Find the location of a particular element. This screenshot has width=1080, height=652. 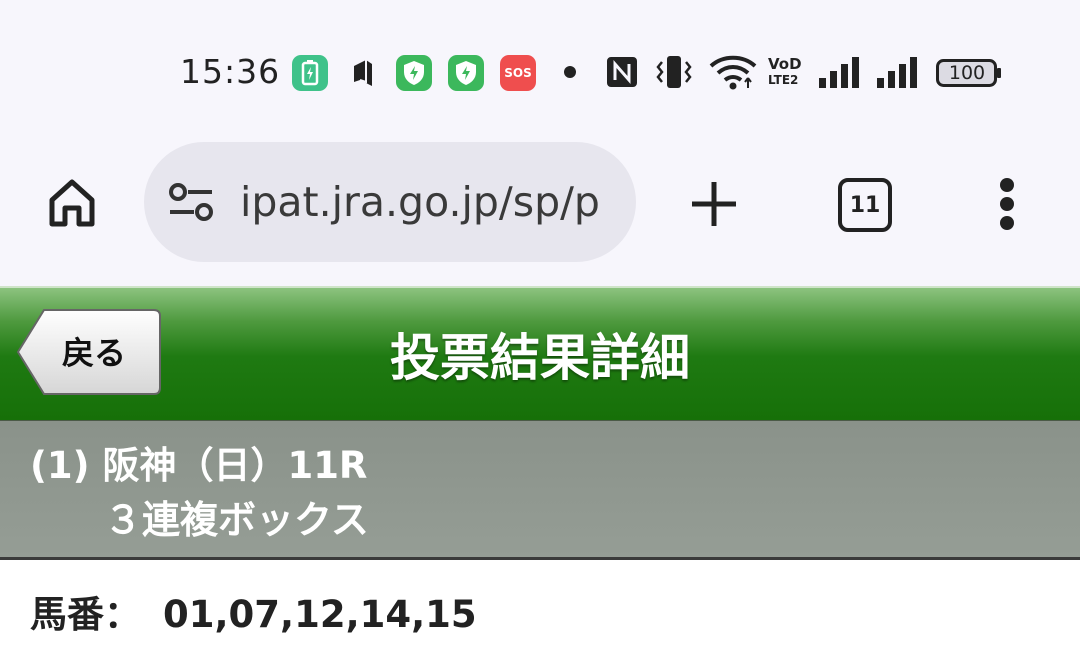

more-menu-button is located at coordinates (1008, 204).